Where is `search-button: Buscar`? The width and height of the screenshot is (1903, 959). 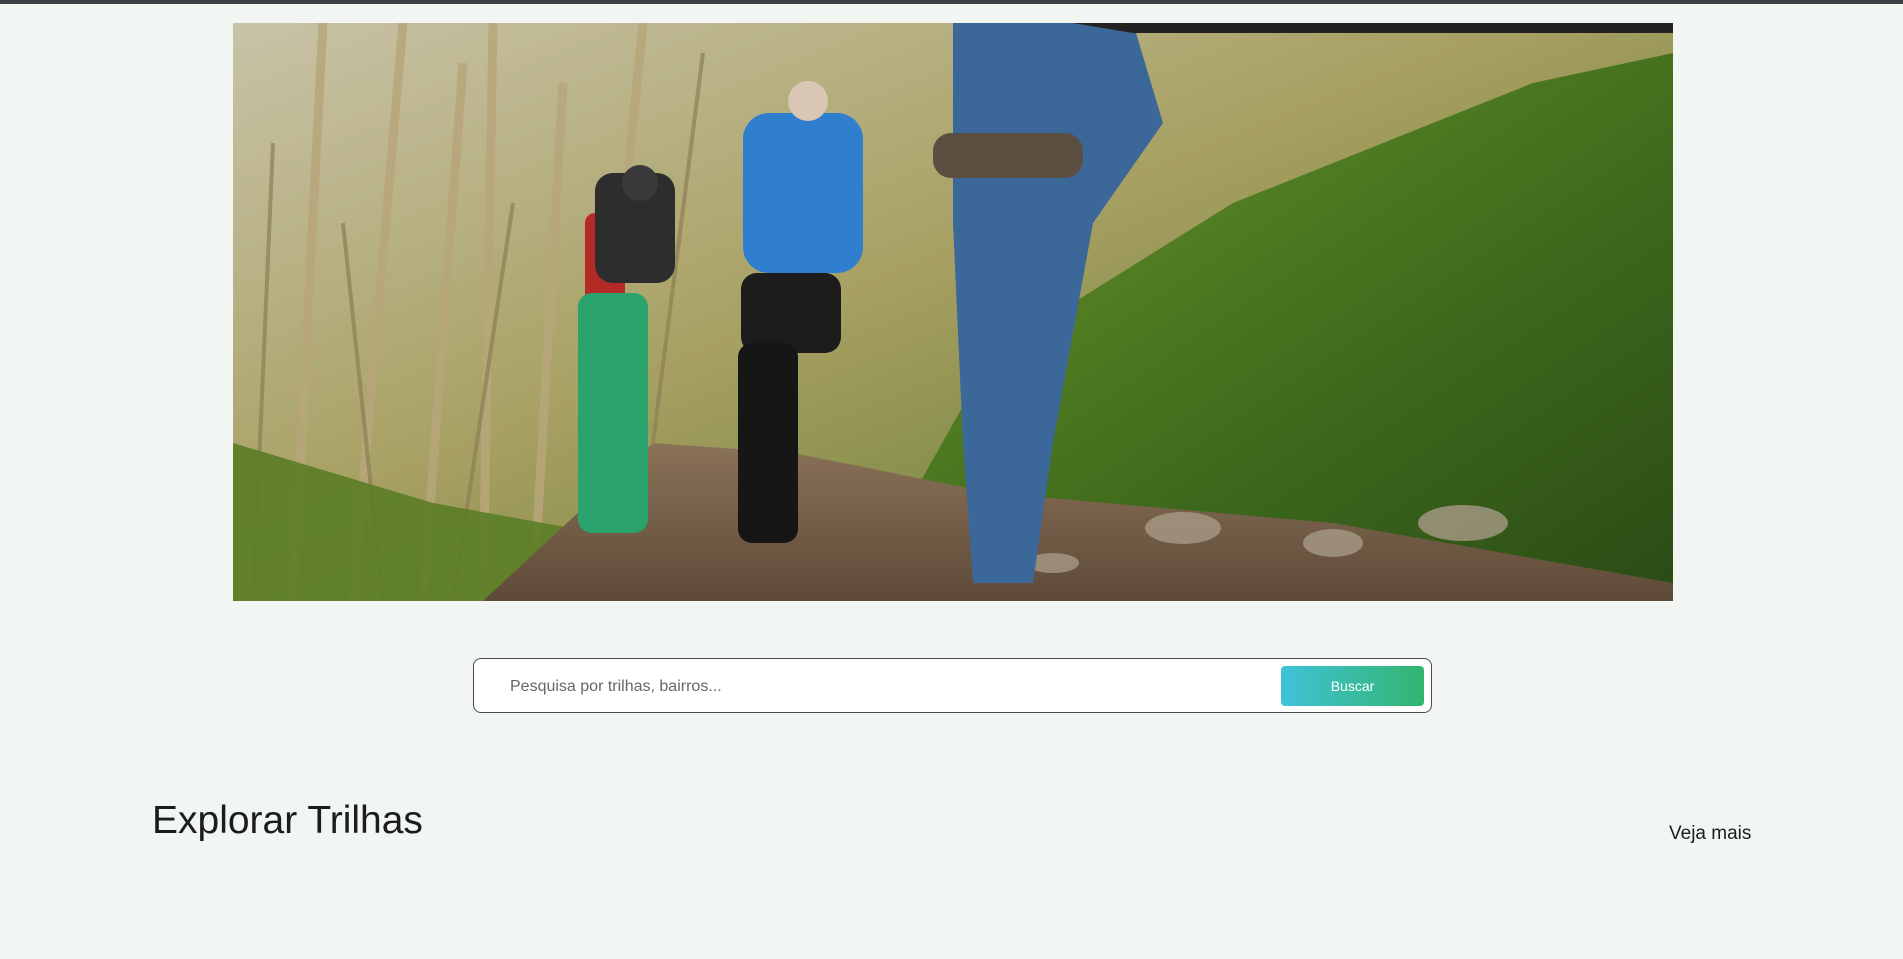
search-button: Buscar is located at coordinates (1352, 686).